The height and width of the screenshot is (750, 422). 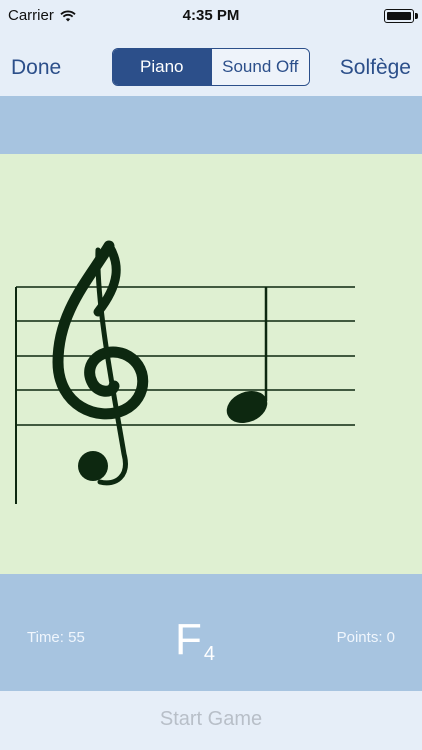 I want to click on bottom-bar: Start Game, so click(x=211, y=720).